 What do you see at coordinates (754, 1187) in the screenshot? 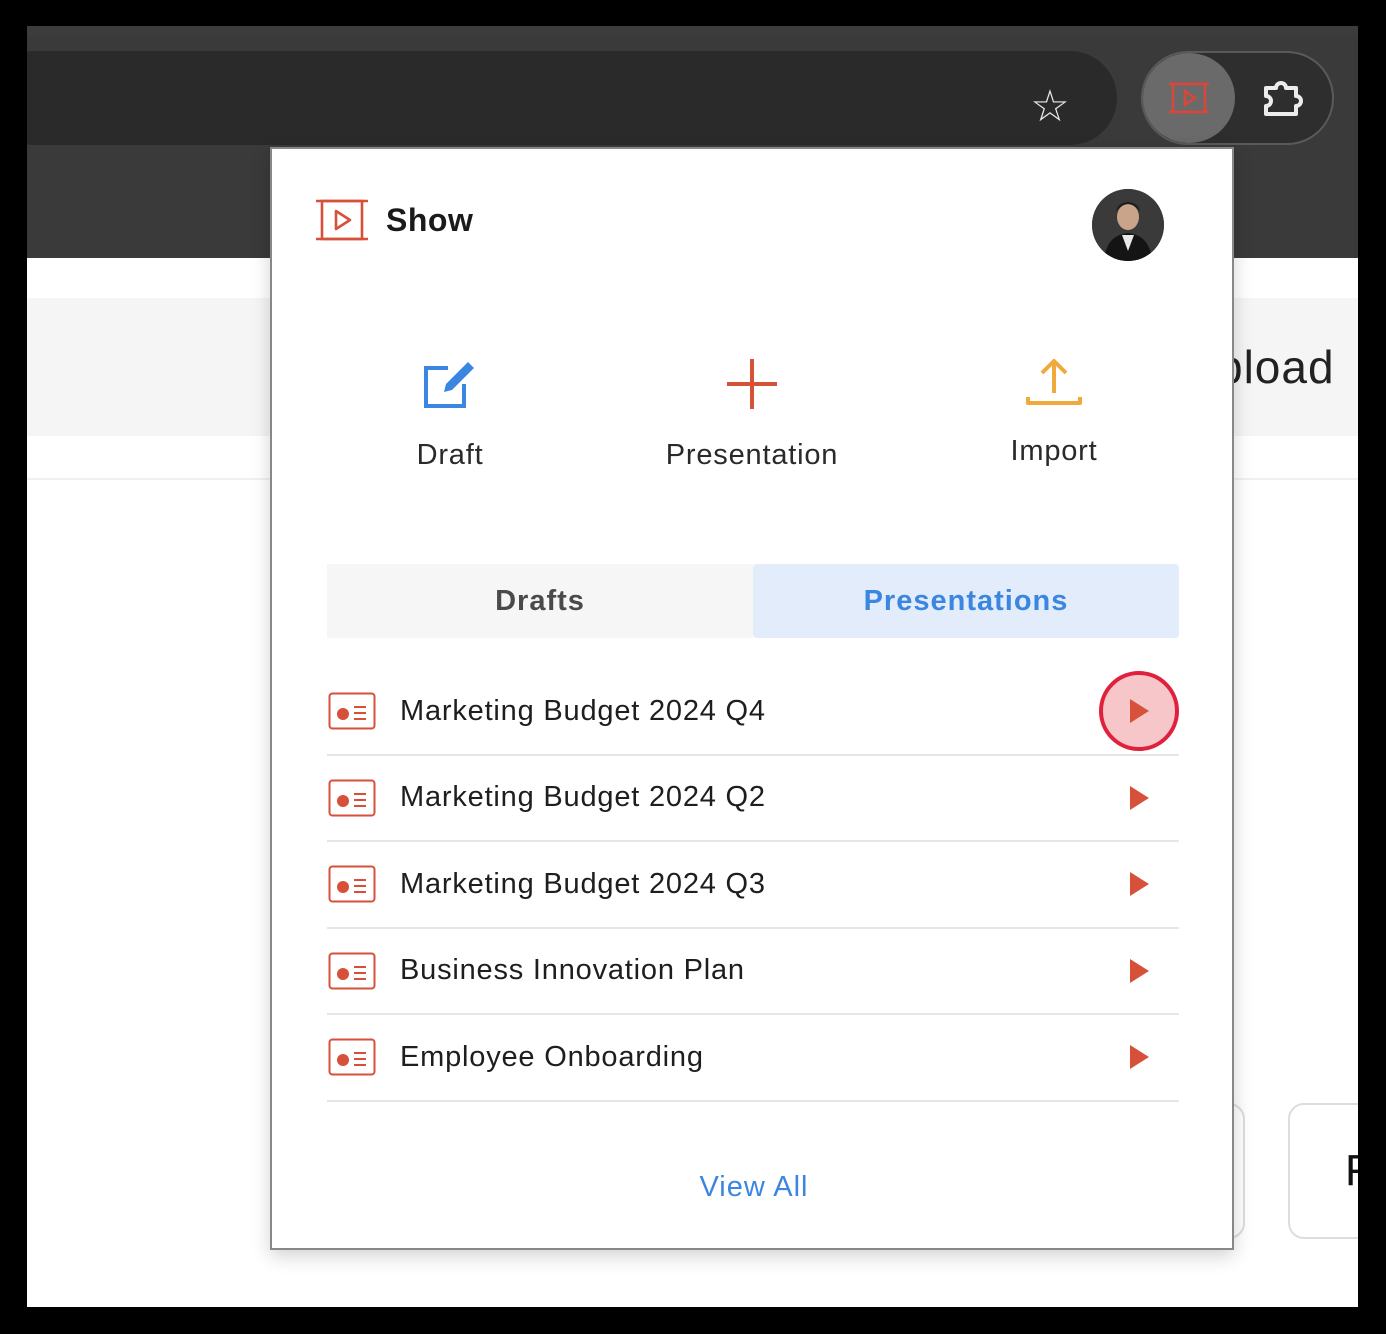
I see `view-all-link: View All` at bounding box center [754, 1187].